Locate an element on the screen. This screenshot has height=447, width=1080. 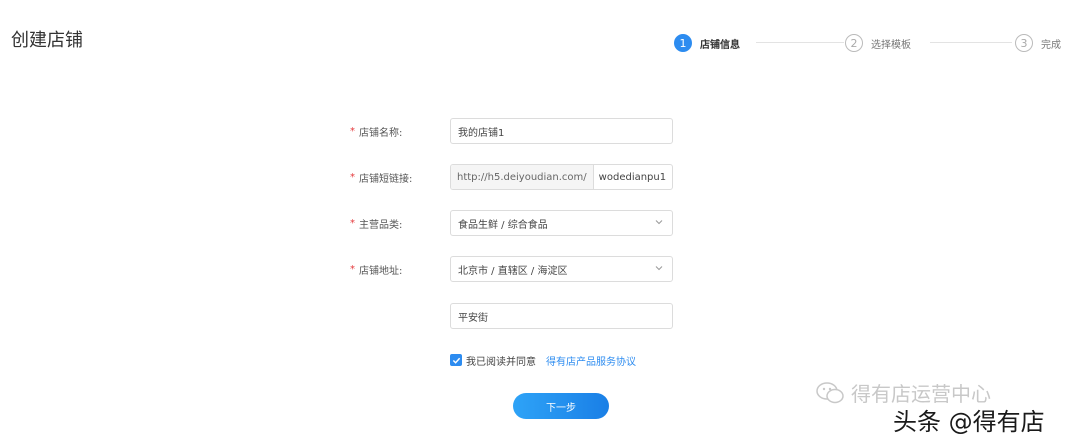
address-row: * 店铺地址: 北京市 / 直辖区 / 海淀区 is located at coordinates (511, 269).